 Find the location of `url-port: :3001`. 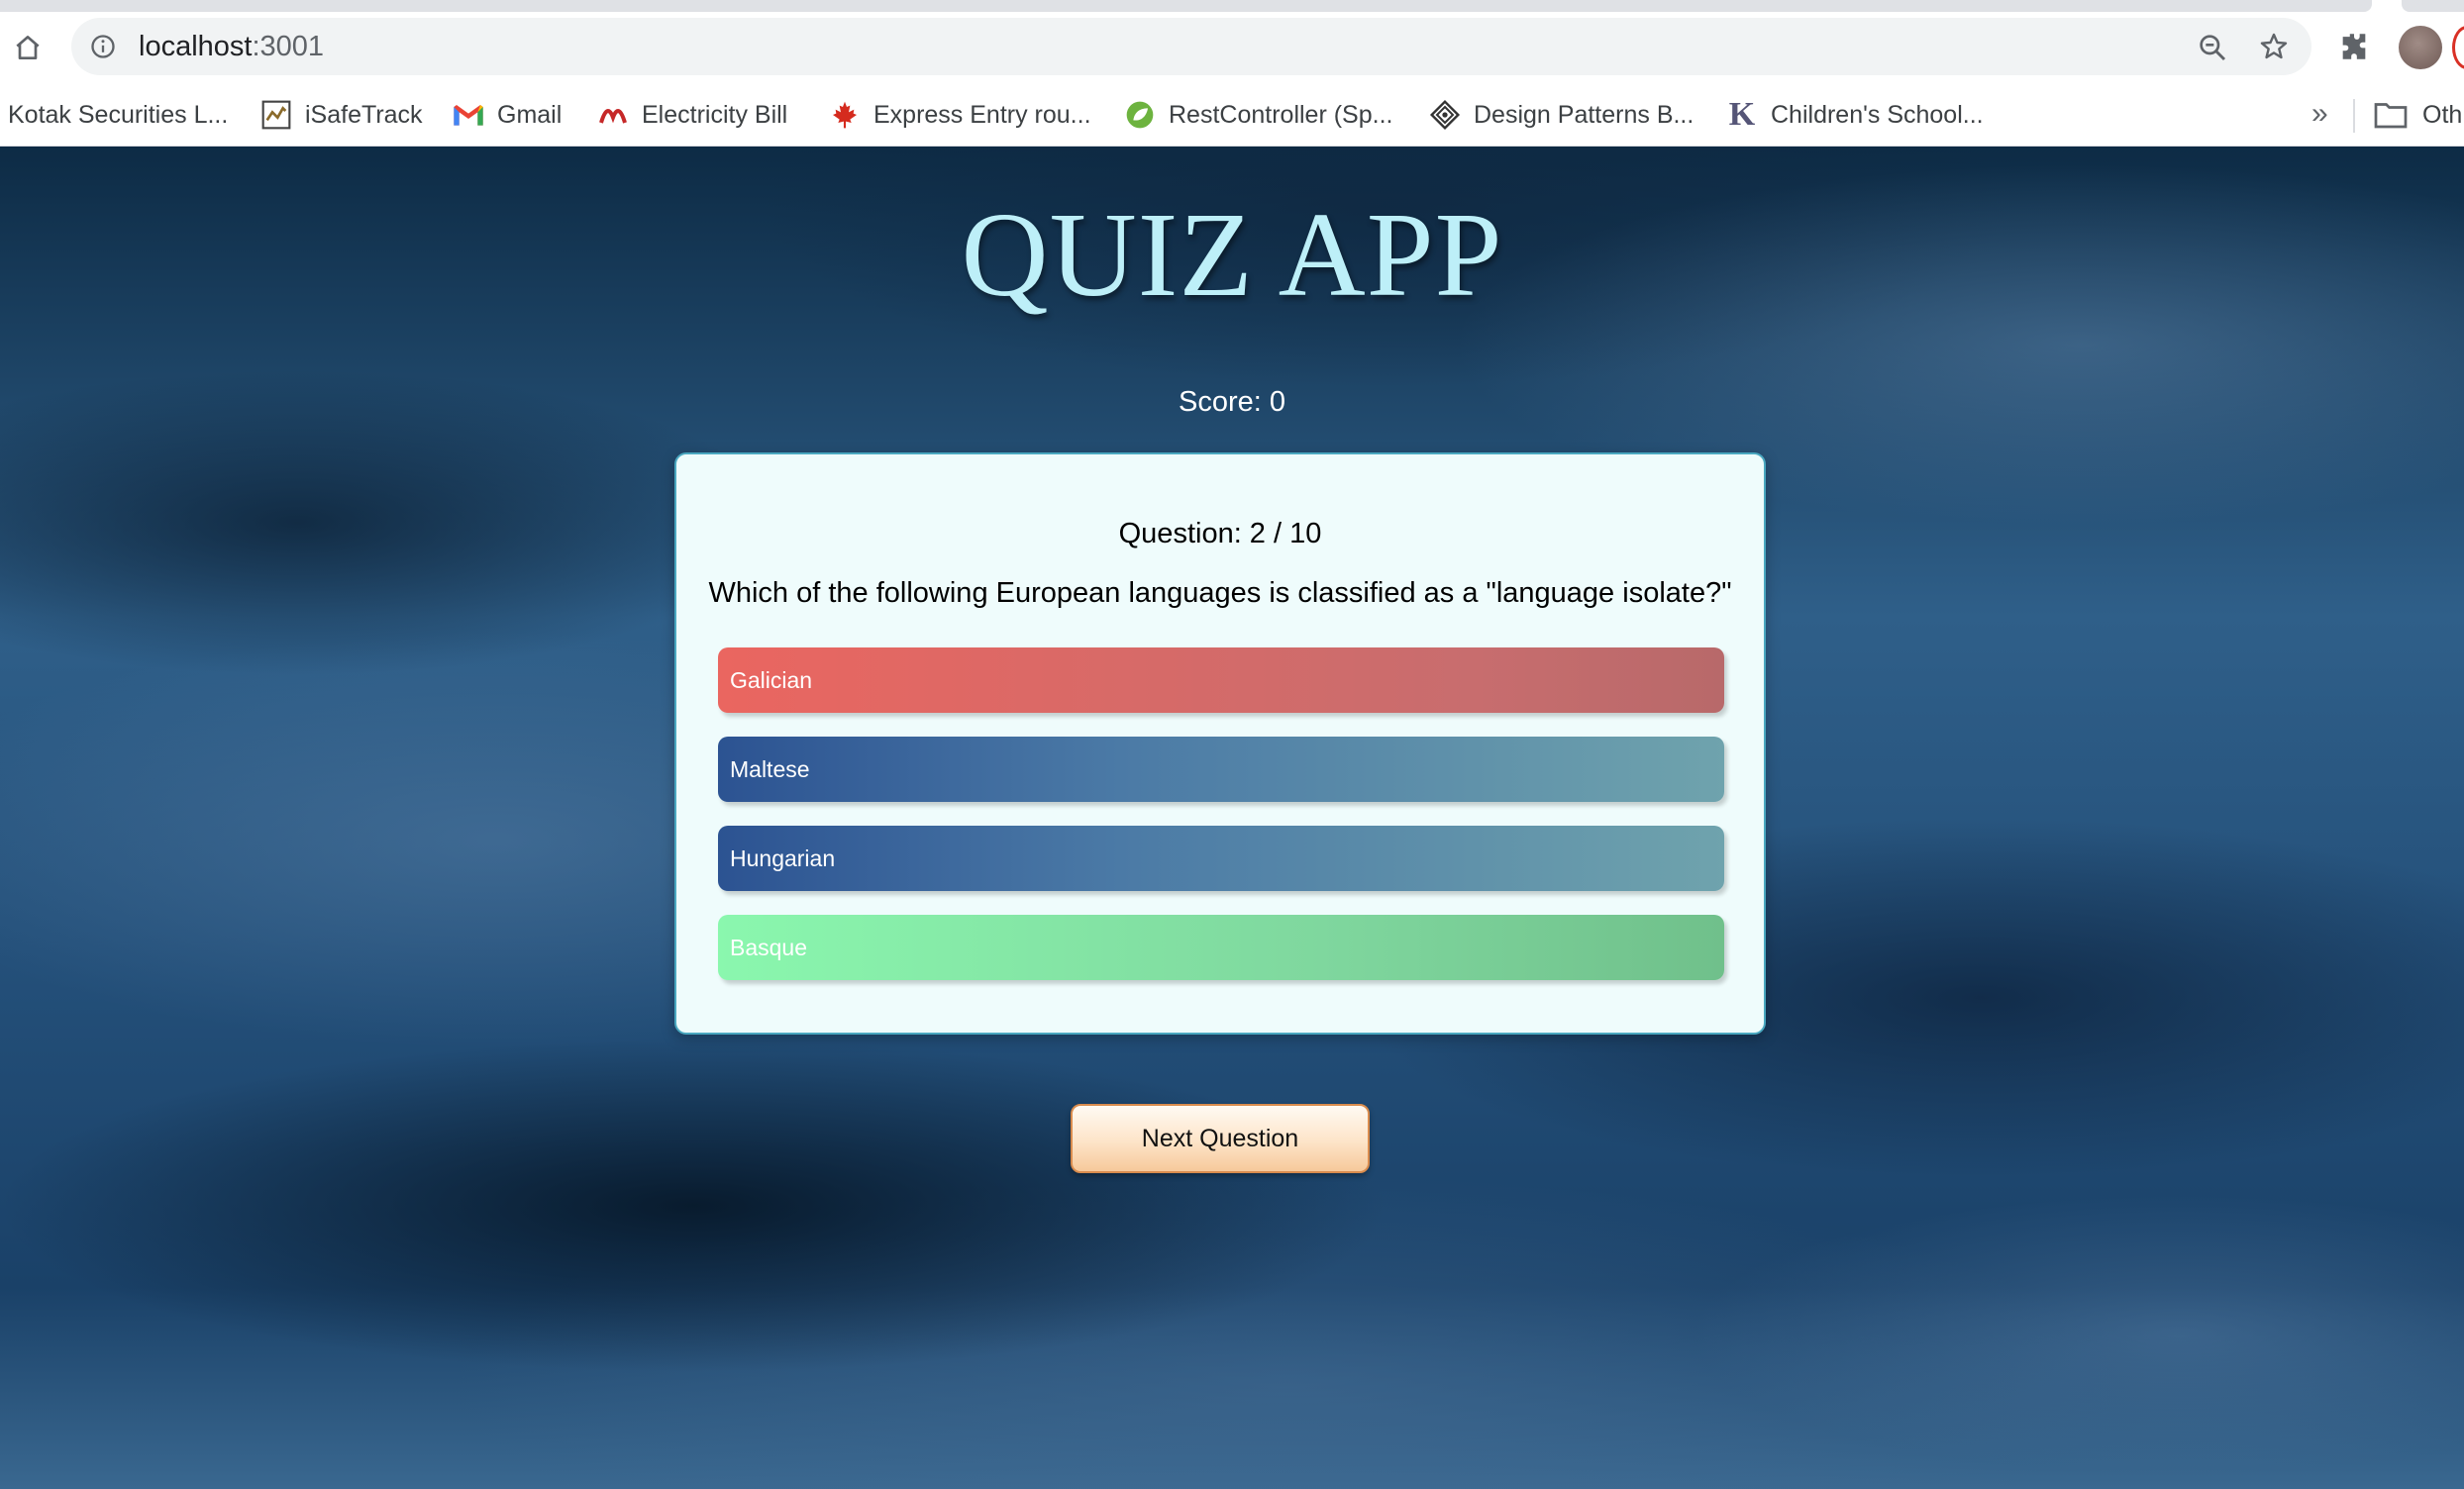

url-port: :3001 is located at coordinates (289, 46).